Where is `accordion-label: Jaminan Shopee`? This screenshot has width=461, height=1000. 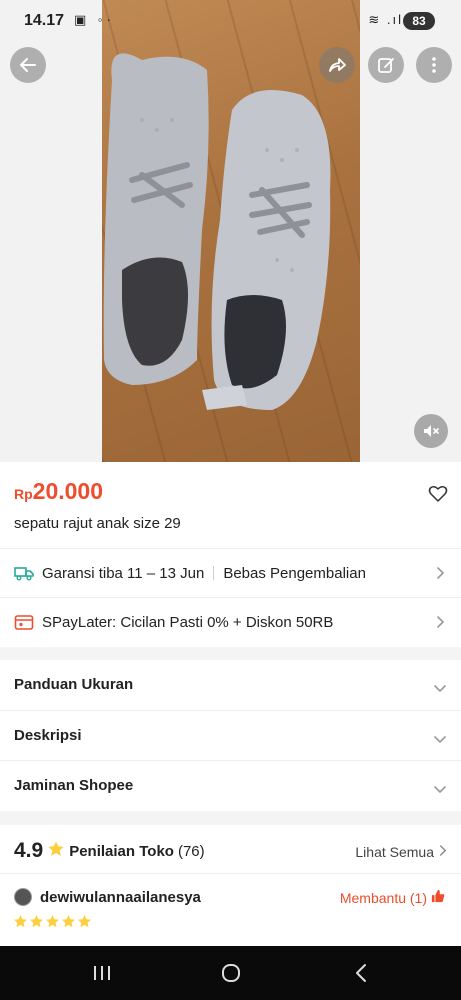
accordion-label: Jaminan Shopee is located at coordinates (74, 785).